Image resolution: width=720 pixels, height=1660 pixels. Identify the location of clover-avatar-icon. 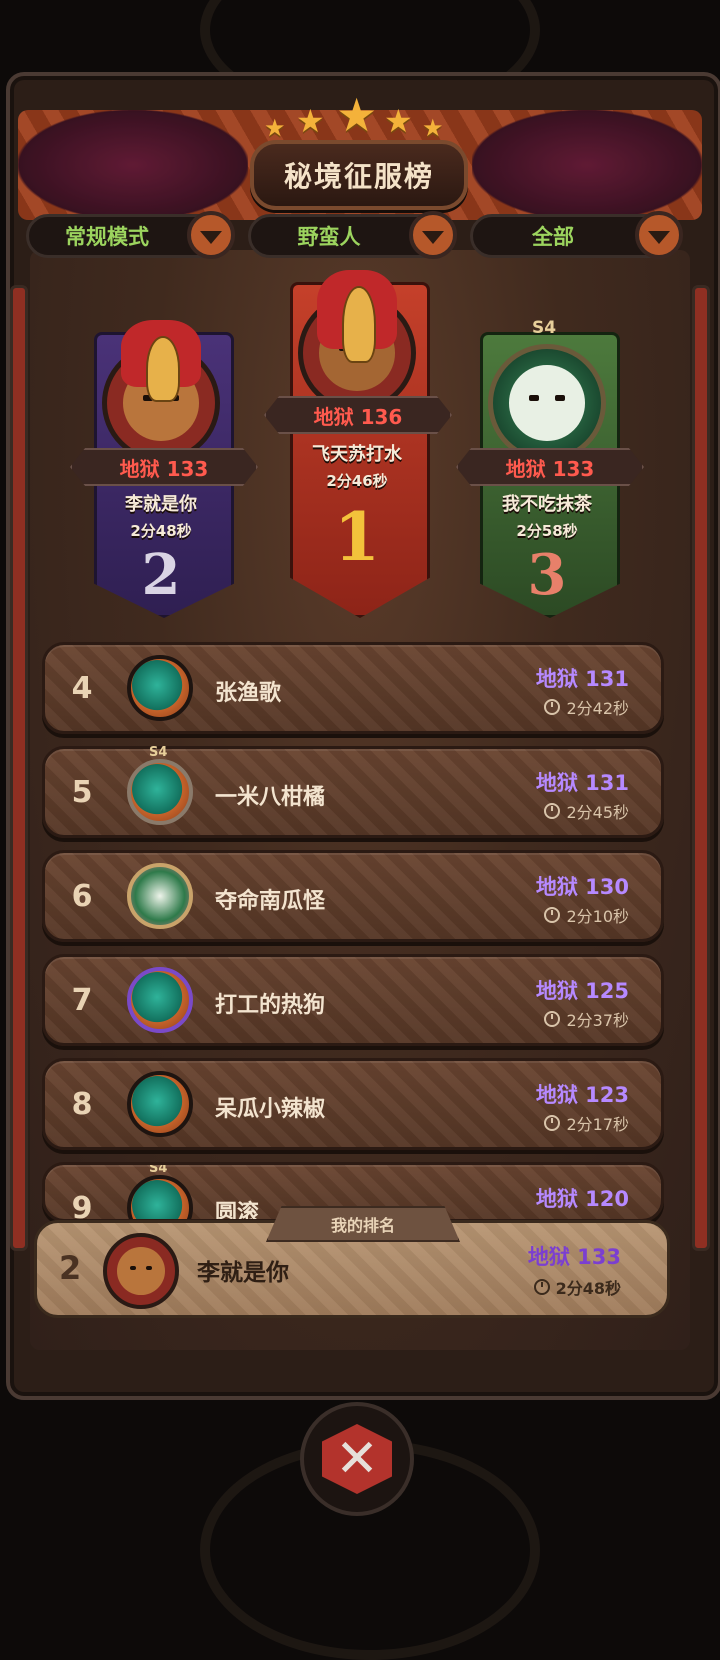
(160, 896).